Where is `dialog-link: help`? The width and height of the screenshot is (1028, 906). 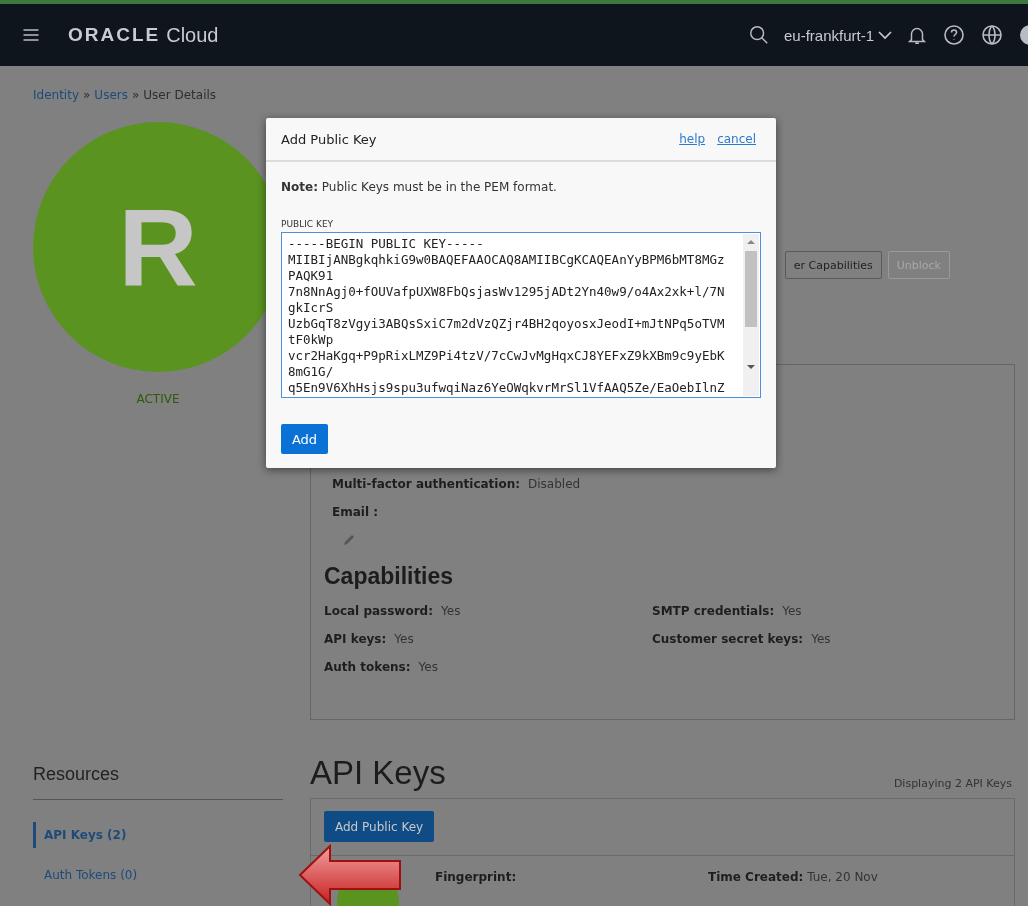
dialog-link: help is located at coordinates (692, 139).